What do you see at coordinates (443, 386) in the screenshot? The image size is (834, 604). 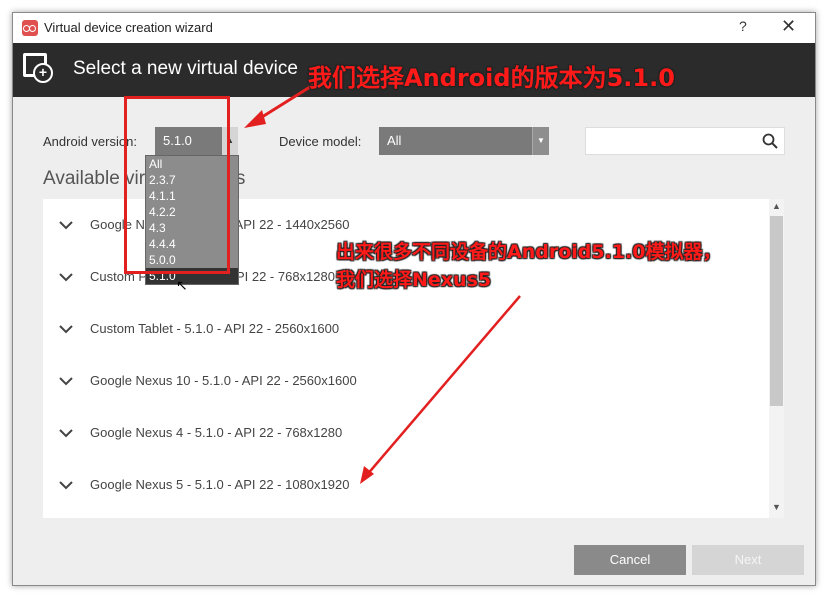 I see `annotation-arrow-bottom` at bounding box center [443, 386].